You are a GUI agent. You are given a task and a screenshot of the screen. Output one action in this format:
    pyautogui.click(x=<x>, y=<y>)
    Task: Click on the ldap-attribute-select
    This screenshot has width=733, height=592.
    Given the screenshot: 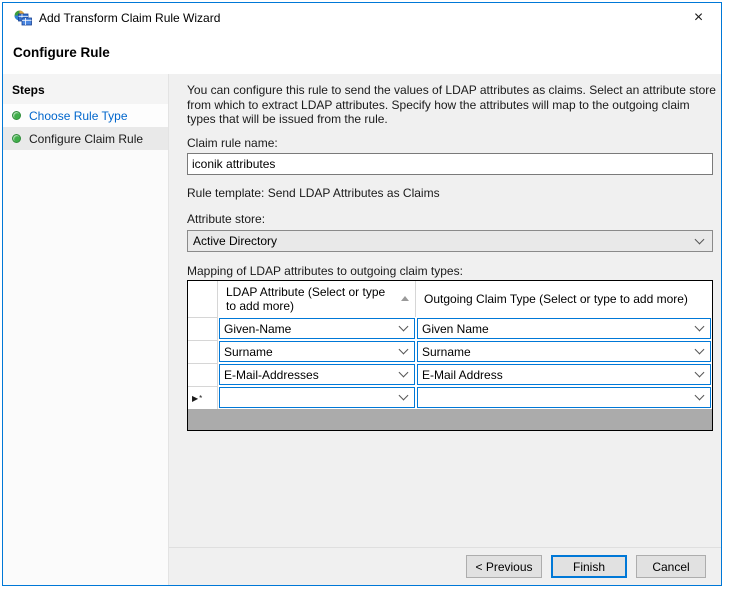 What is the action you would take?
    pyautogui.click(x=317, y=397)
    